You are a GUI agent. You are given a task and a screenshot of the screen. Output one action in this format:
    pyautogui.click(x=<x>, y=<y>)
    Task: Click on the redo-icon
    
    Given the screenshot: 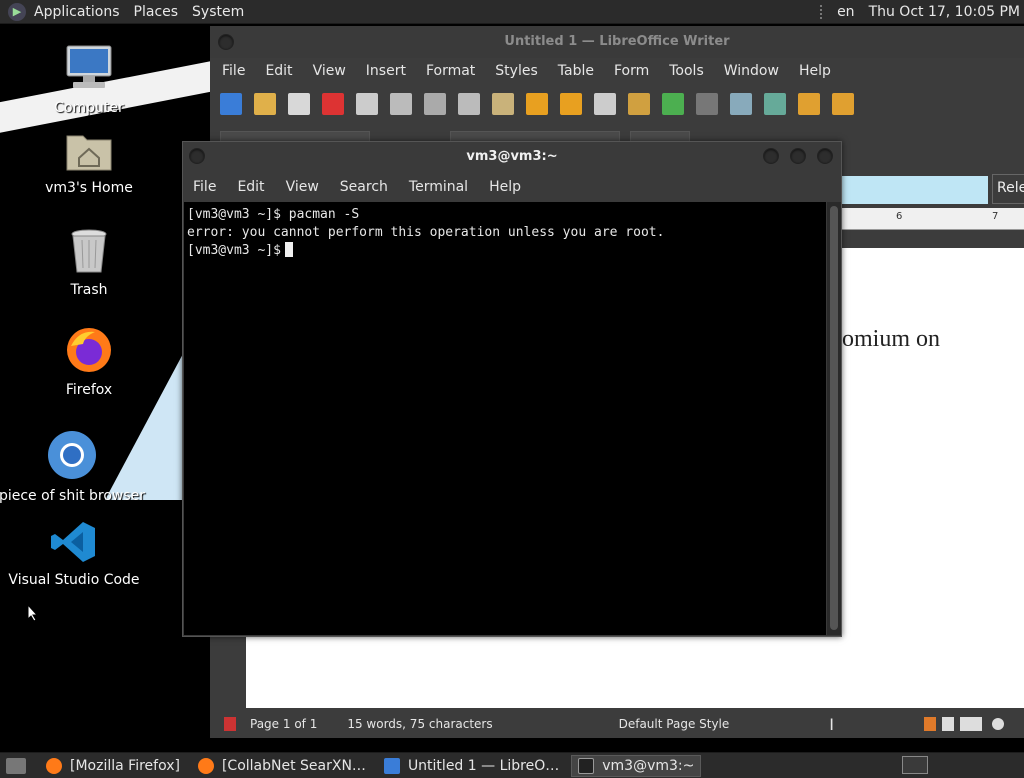 What is the action you would take?
    pyautogui.click(x=605, y=104)
    